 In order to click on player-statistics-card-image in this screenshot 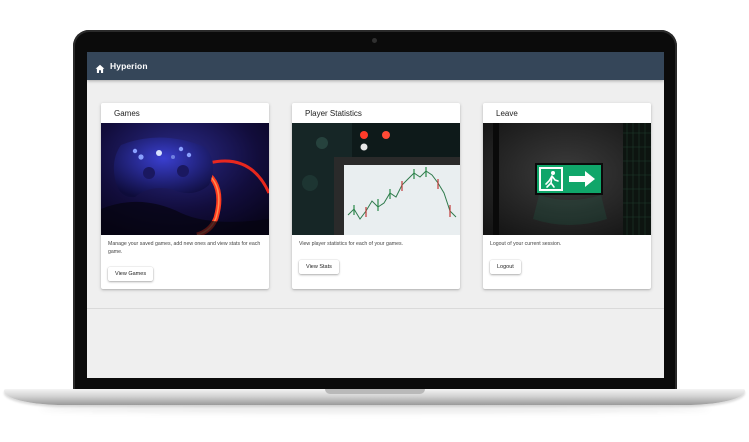, I will do `click(376, 179)`.